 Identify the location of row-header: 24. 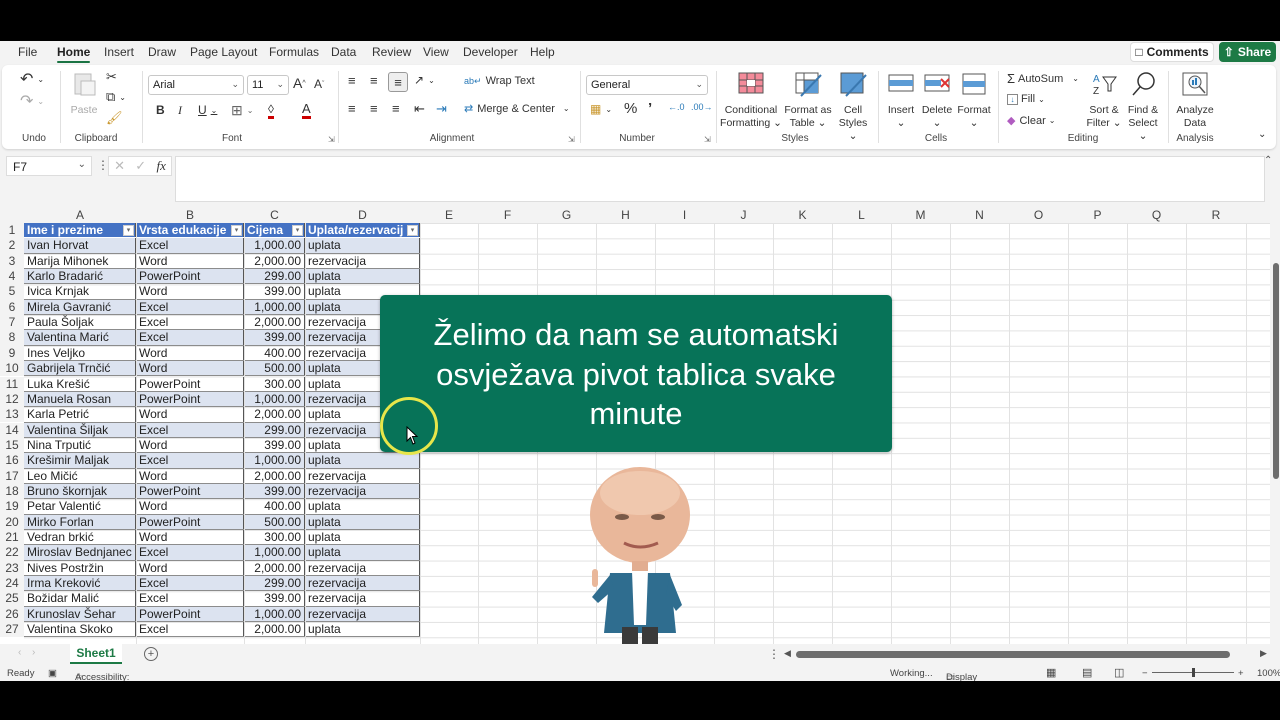
(12, 584).